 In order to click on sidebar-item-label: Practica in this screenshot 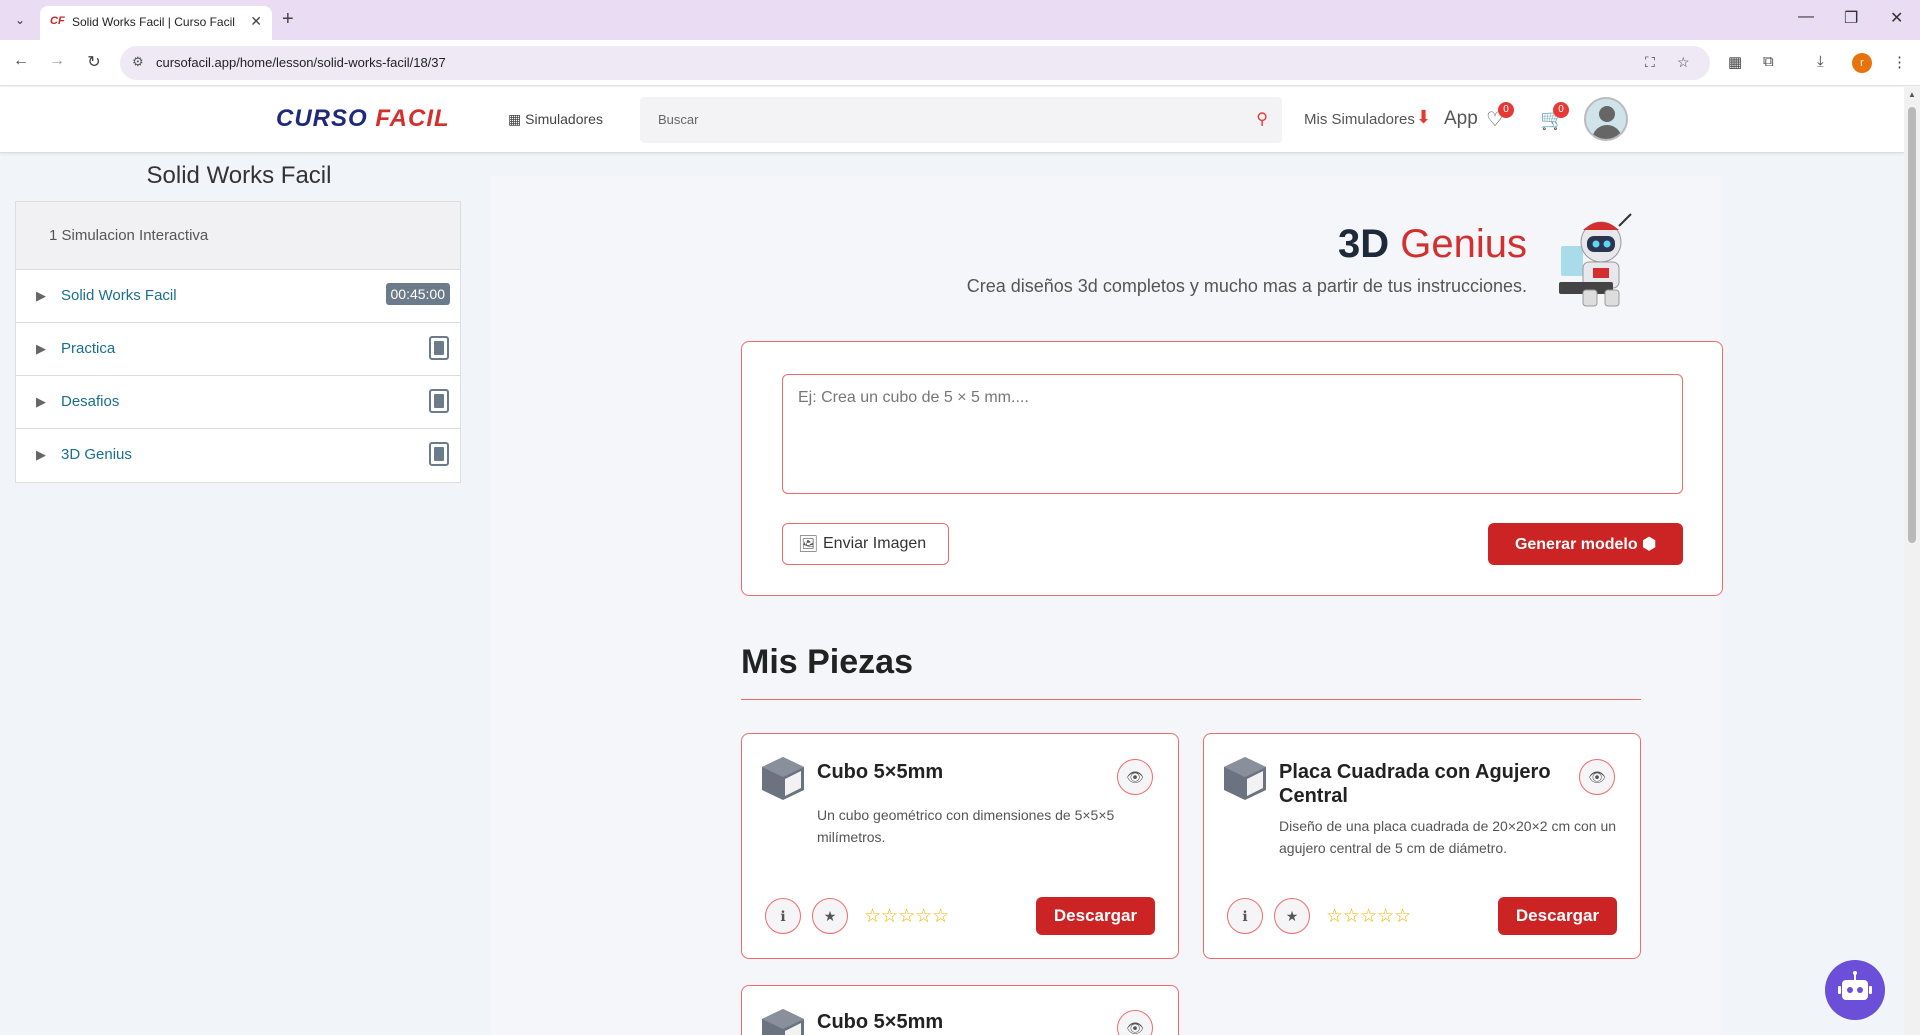, I will do `click(88, 348)`.